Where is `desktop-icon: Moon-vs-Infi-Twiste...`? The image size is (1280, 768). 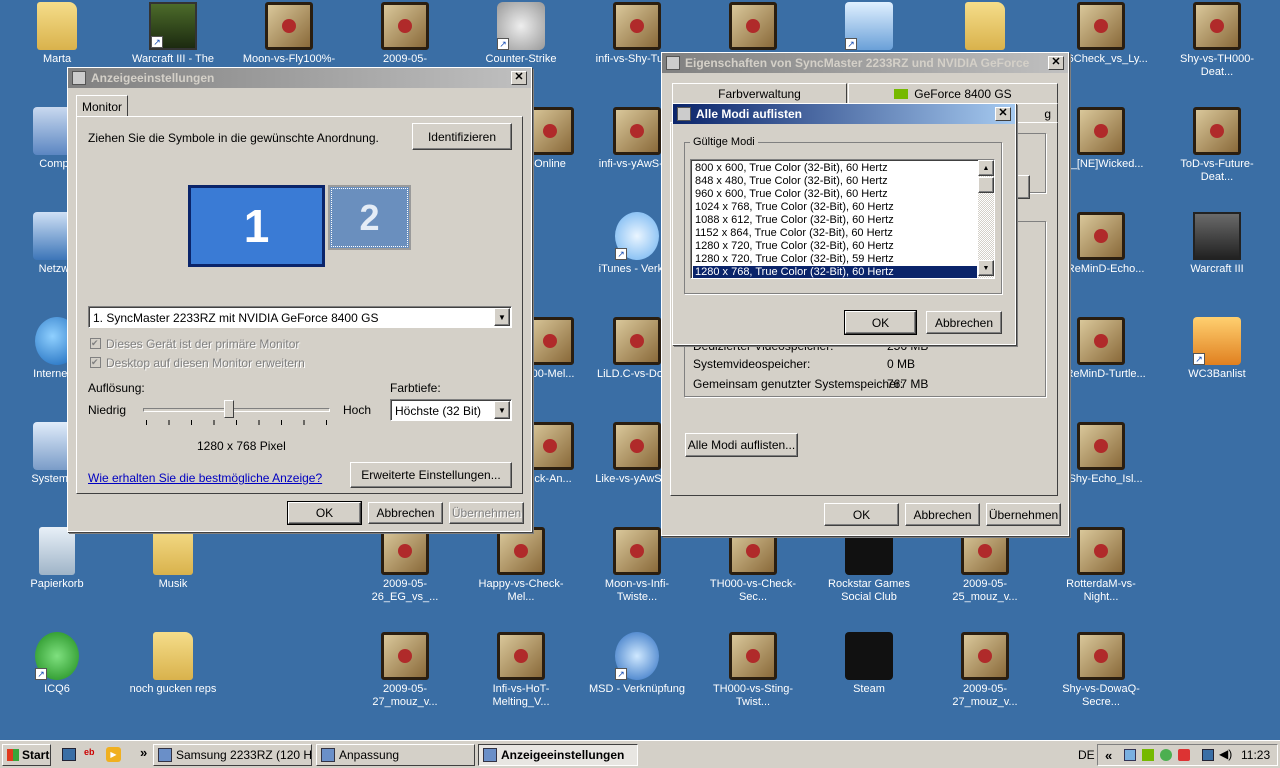 desktop-icon: Moon-vs-Infi-Twiste... is located at coordinates (637, 565).